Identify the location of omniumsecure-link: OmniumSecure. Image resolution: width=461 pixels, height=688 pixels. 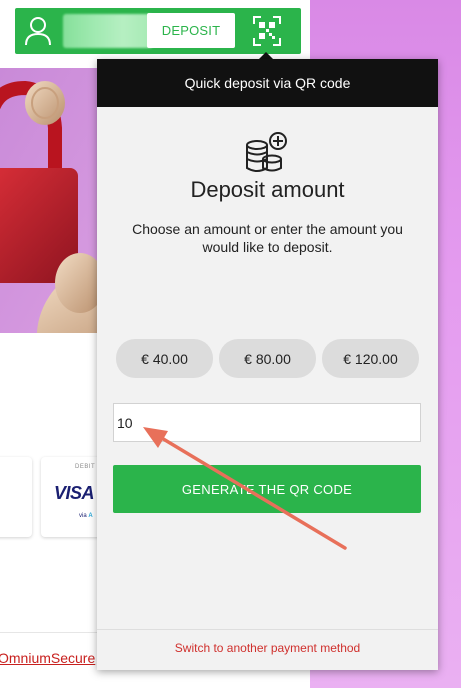
(47, 658).